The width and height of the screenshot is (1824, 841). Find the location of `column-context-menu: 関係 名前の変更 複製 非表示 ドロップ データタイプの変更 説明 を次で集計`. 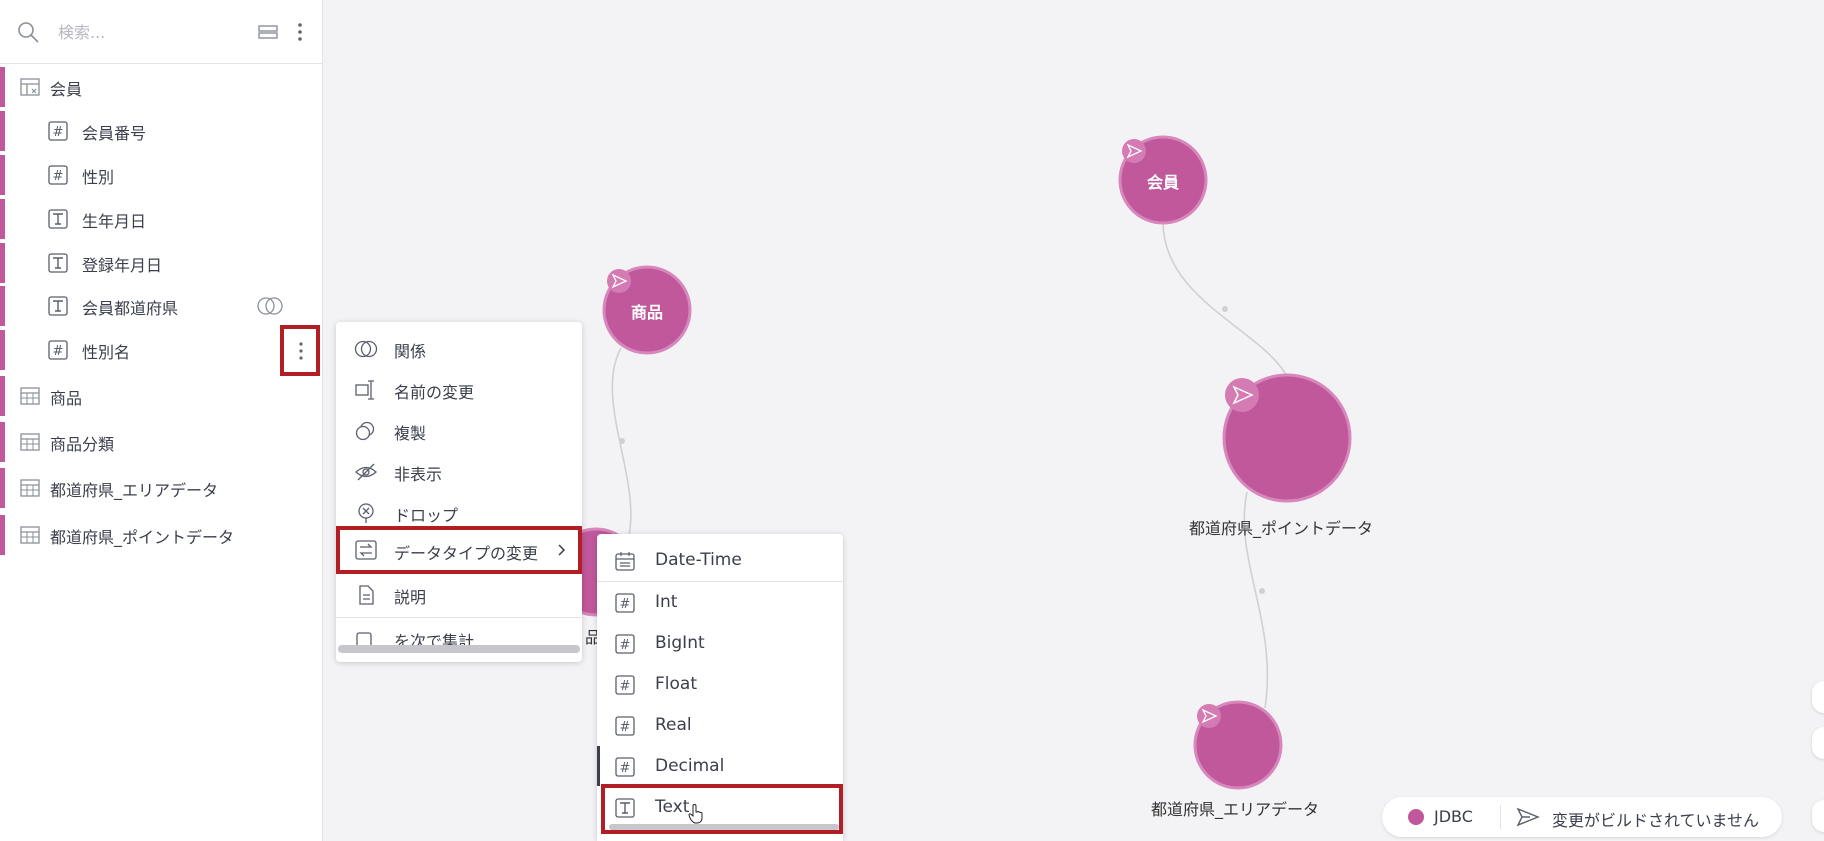

column-context-menu: 関係 名前の変更 複製 非表示 ドロップ データタイプの変更 説明 を次で集計 is located at coordinates (459, 492).